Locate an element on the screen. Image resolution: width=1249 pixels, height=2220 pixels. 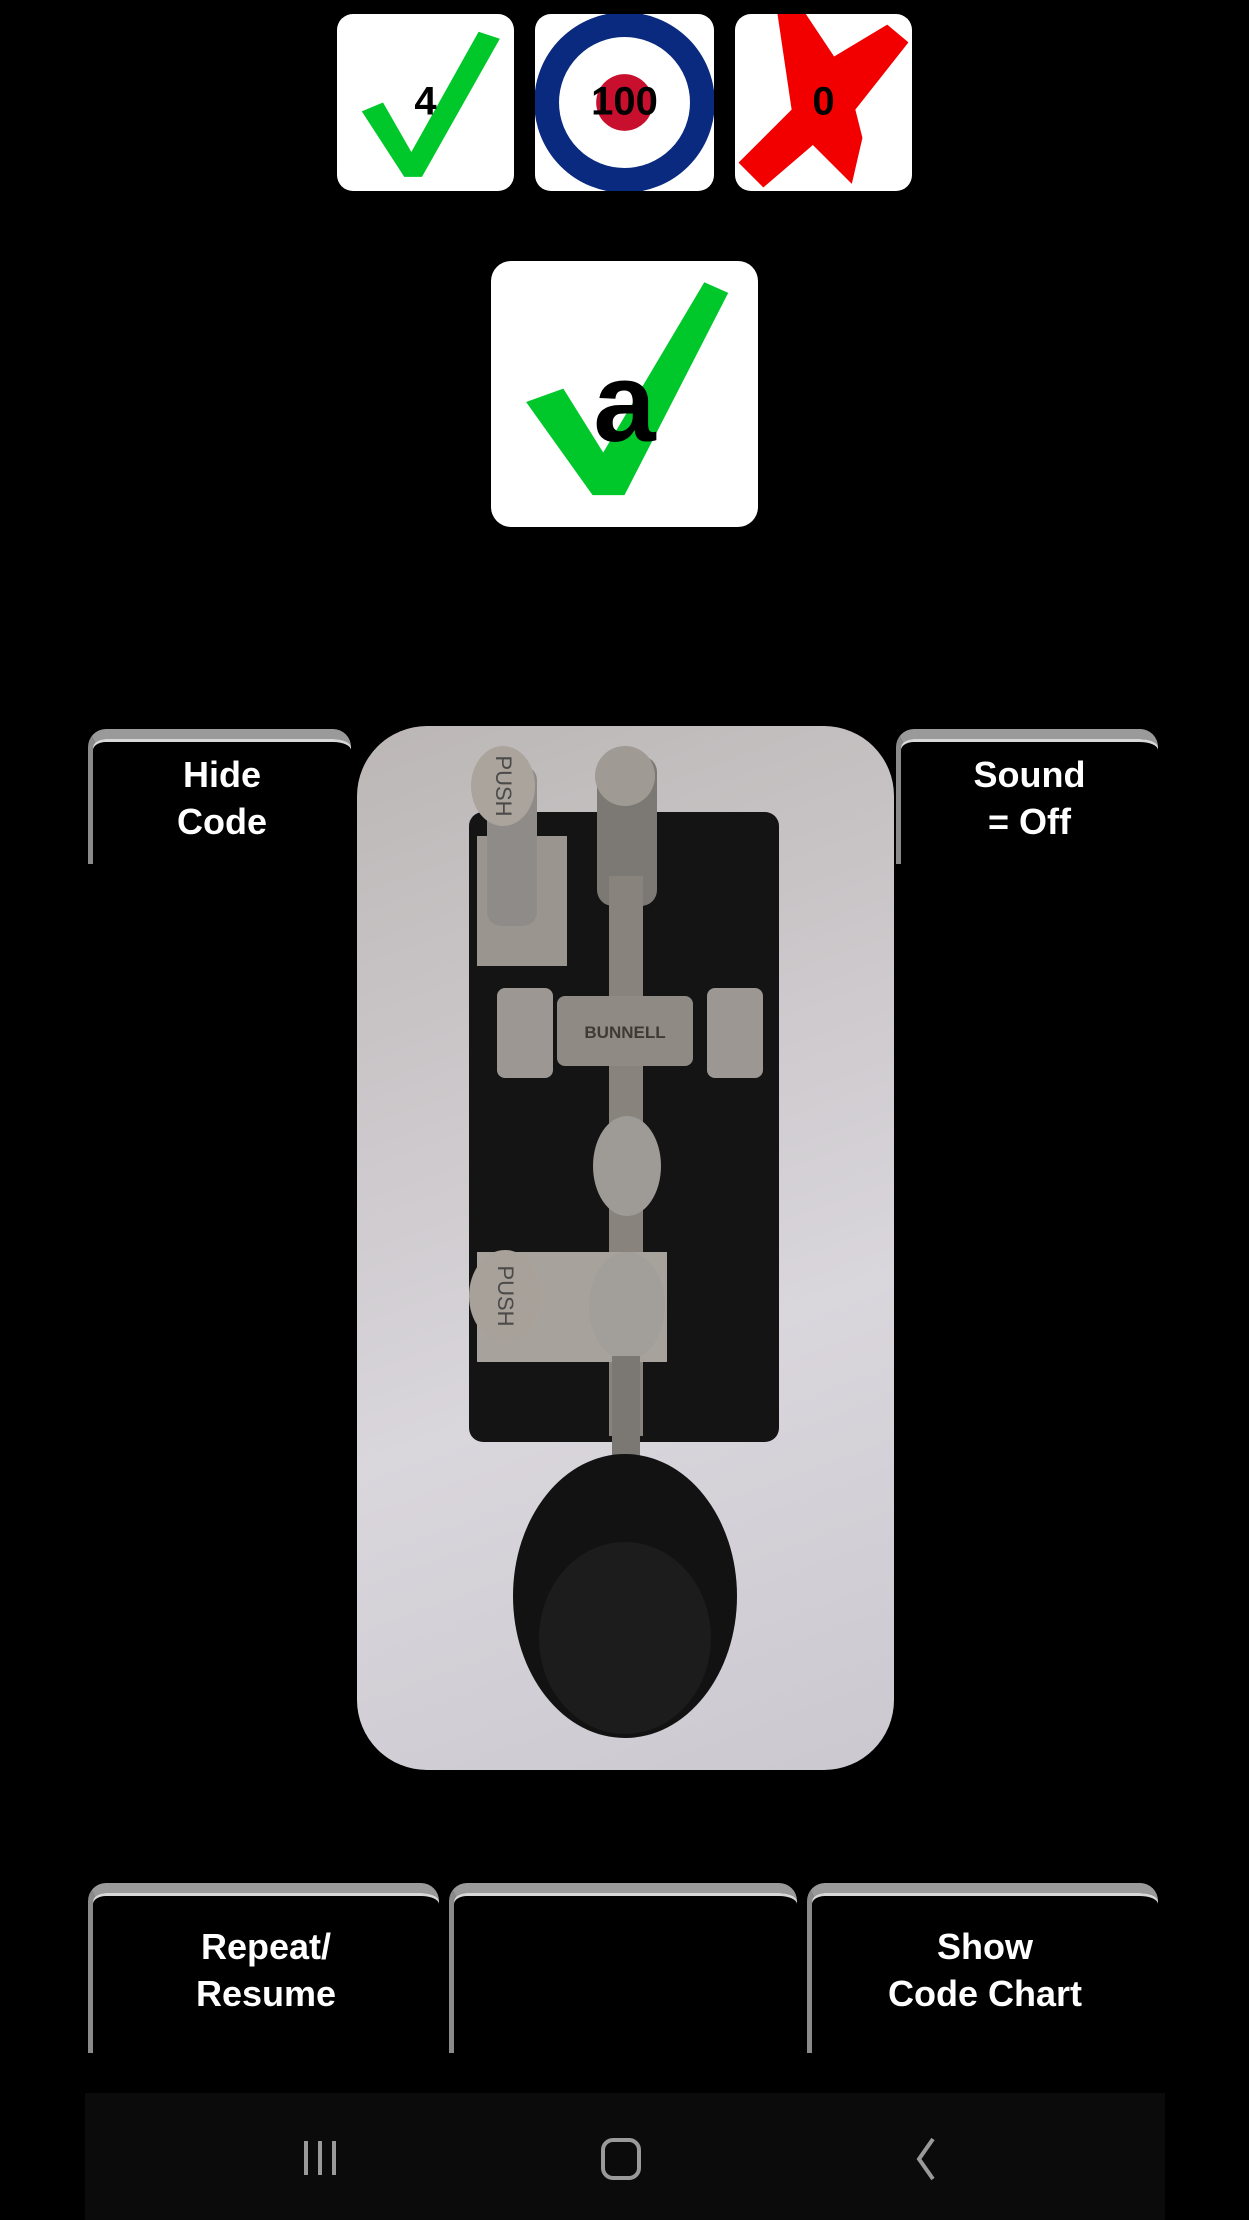
sound-toggle-button: Sound = Off is located at coordinates (1027, 796).